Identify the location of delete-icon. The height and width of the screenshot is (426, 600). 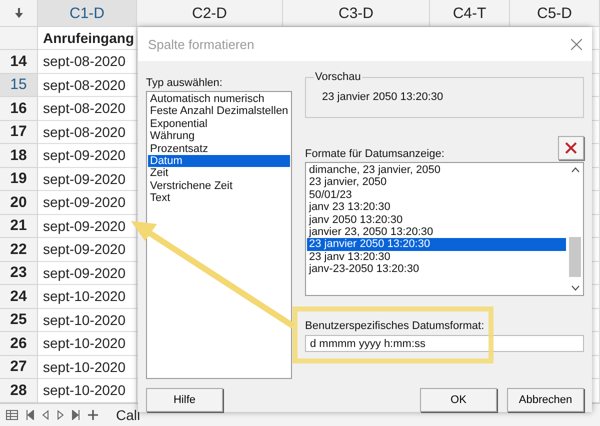
(571, 148).